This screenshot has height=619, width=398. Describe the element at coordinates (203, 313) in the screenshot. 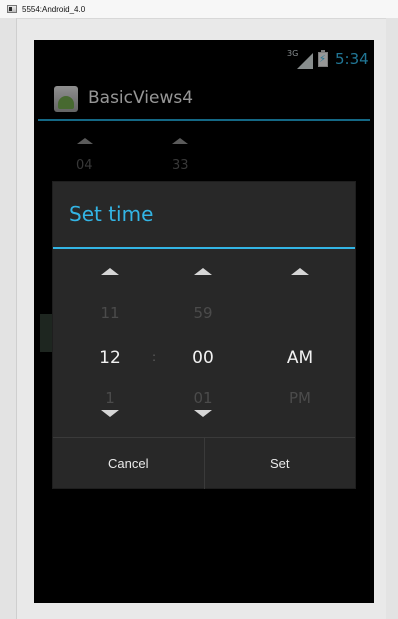

I see `minute-prev-value: 59` at that location.